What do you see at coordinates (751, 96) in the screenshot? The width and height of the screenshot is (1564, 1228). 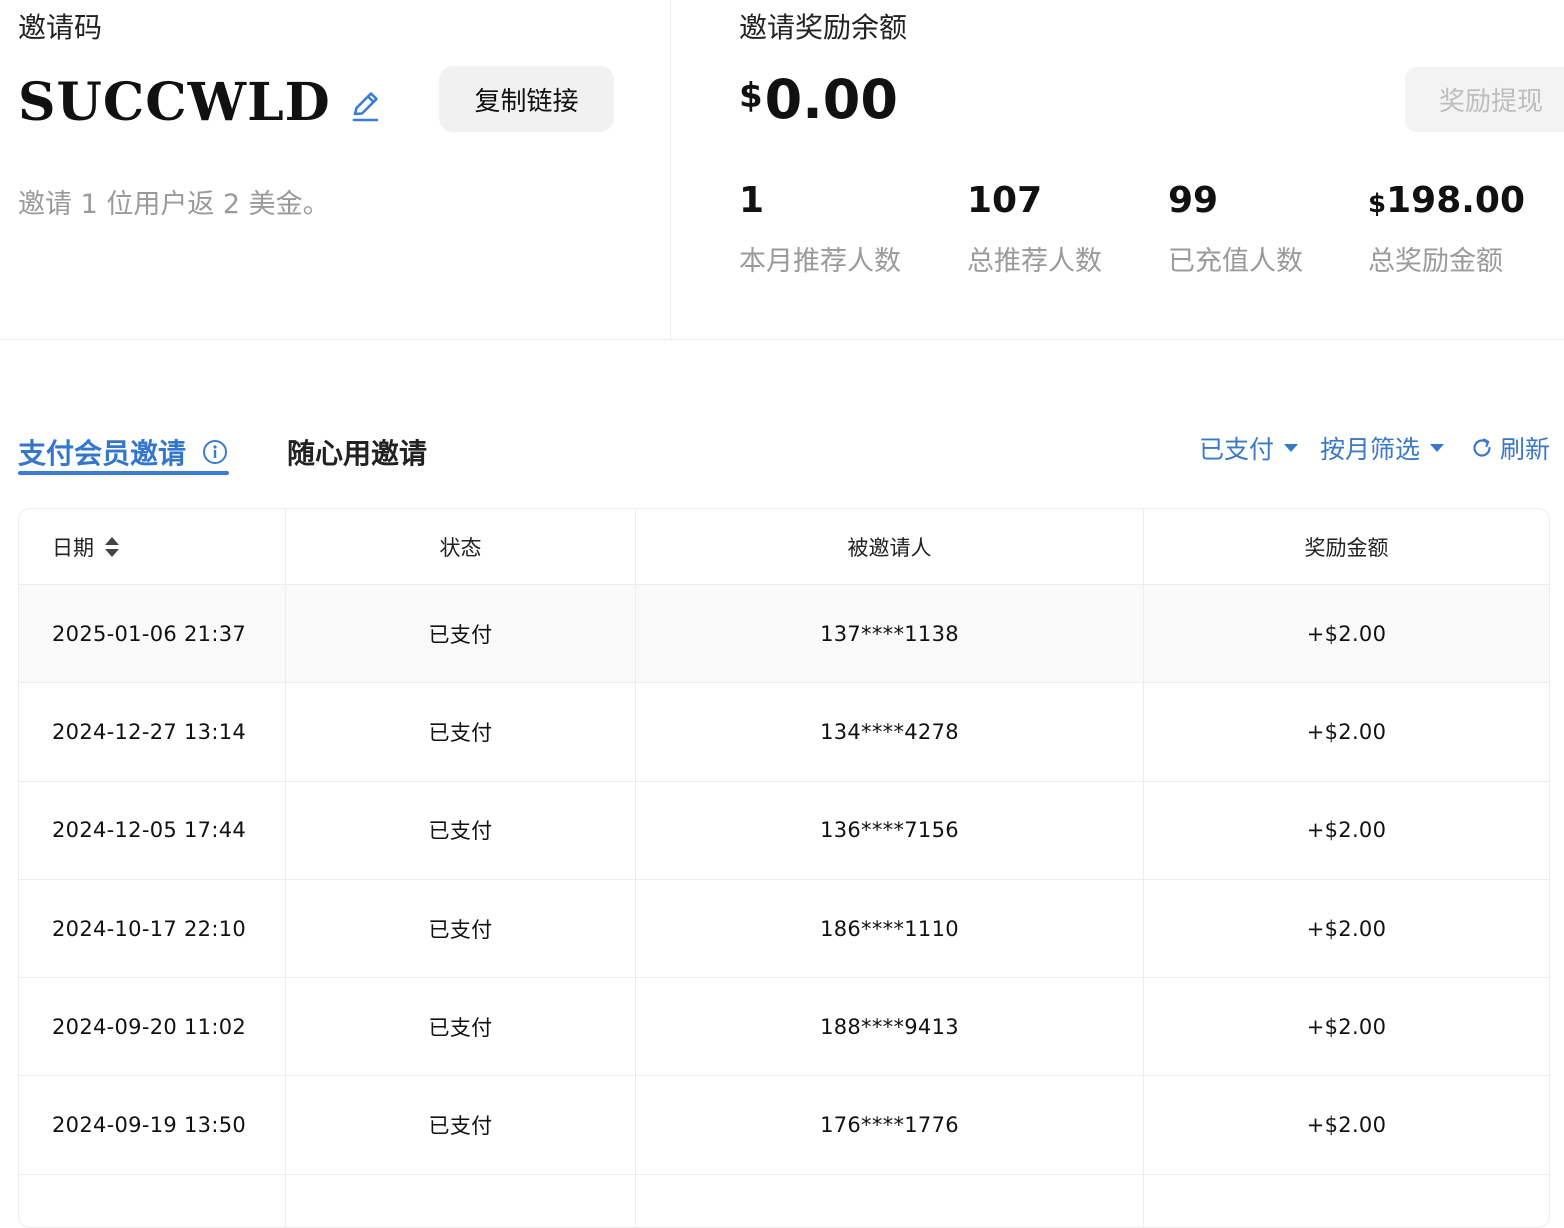 I see `balance-currency: $` at bounding box center [751, 96].